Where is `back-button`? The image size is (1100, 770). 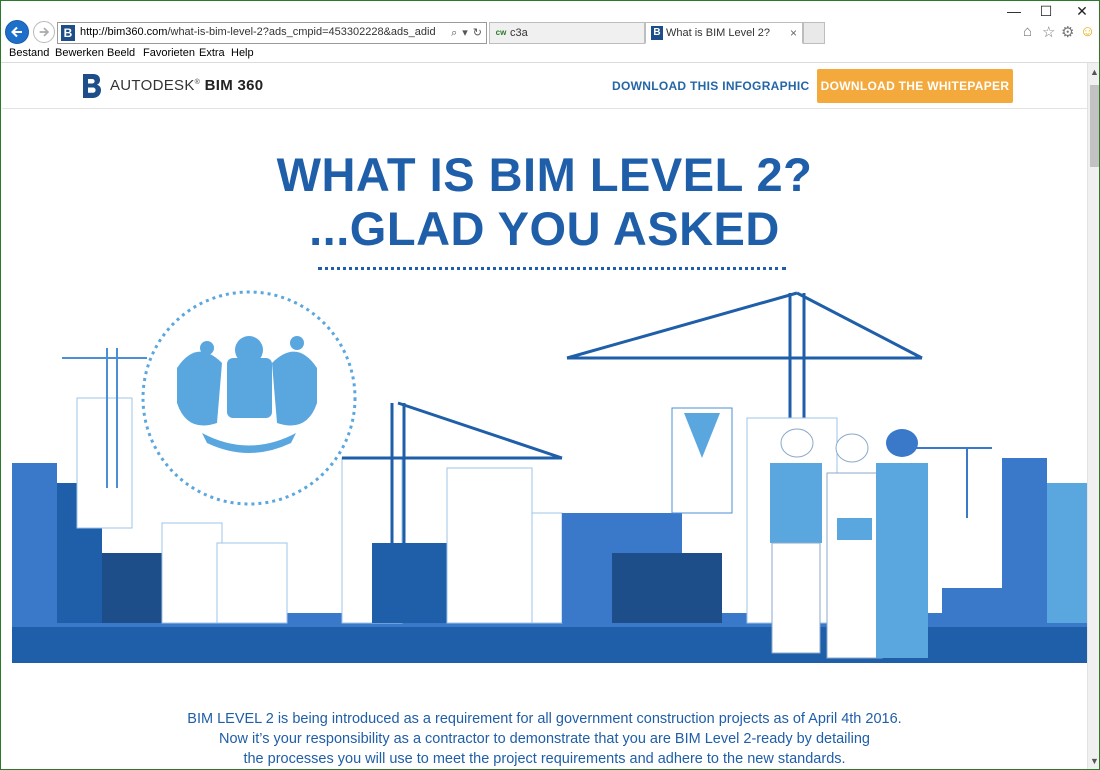
back-button is located at coordinates (17, 32).